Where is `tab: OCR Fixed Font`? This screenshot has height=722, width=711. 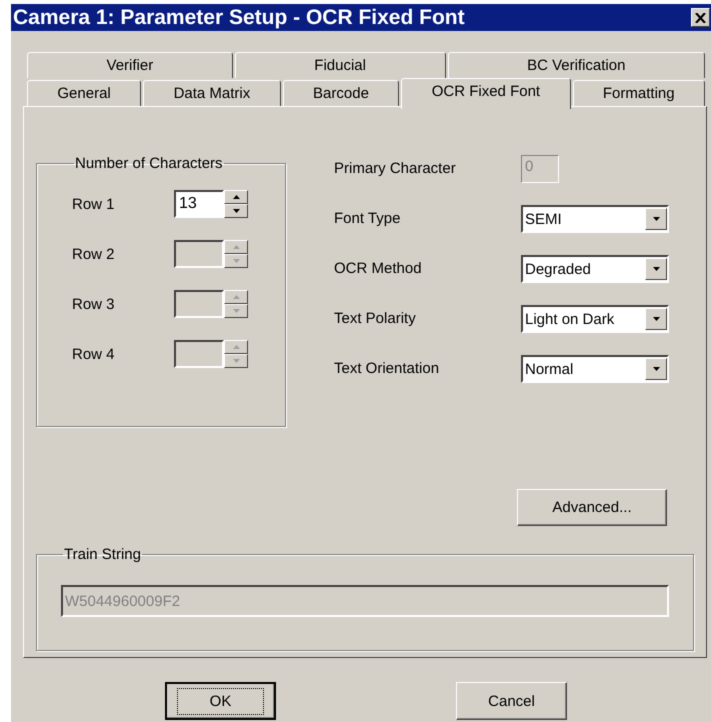 tab: OCR Fixed Font is located at coordinates (485, 93).